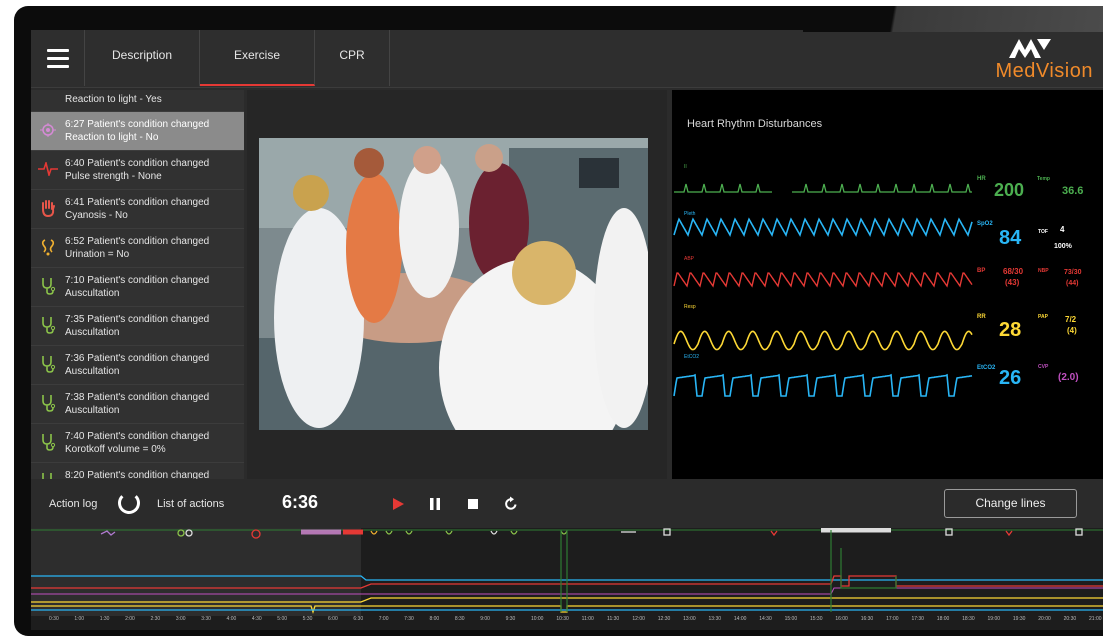  I want to click on tab-cpr: CPR, so click(352, 58).